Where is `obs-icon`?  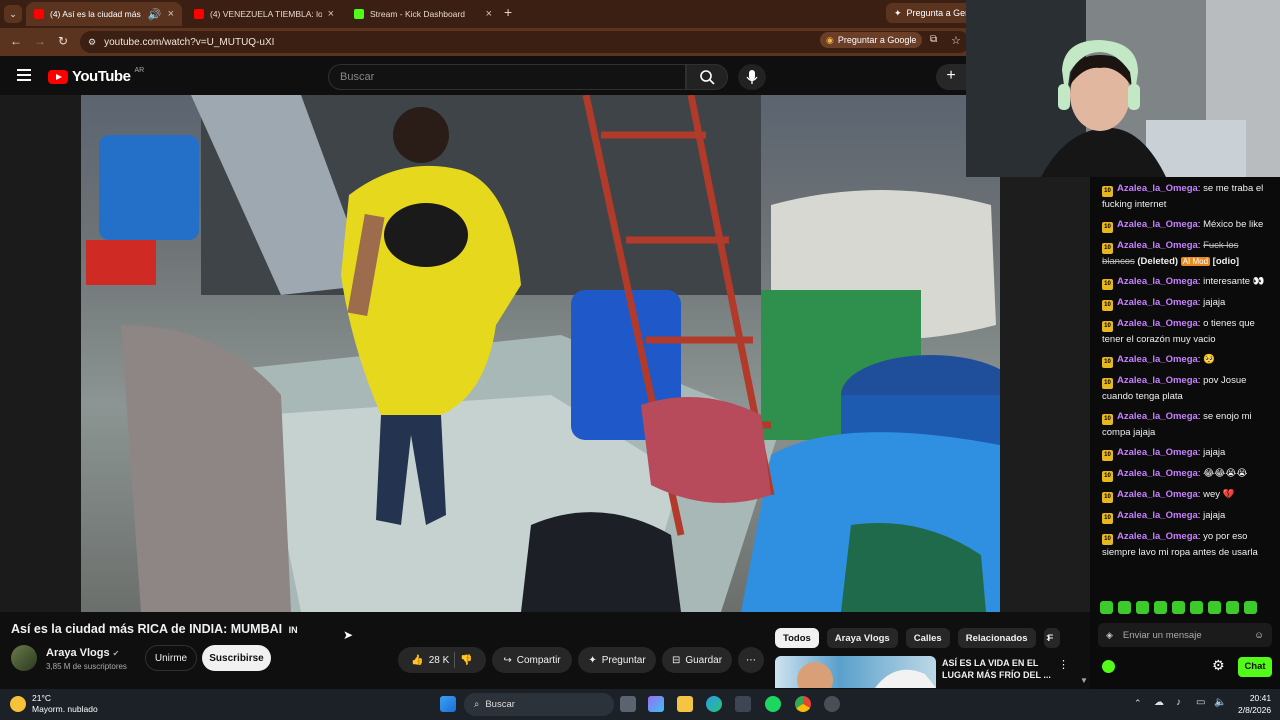
obs-icon is located at coordinates (832, 704).